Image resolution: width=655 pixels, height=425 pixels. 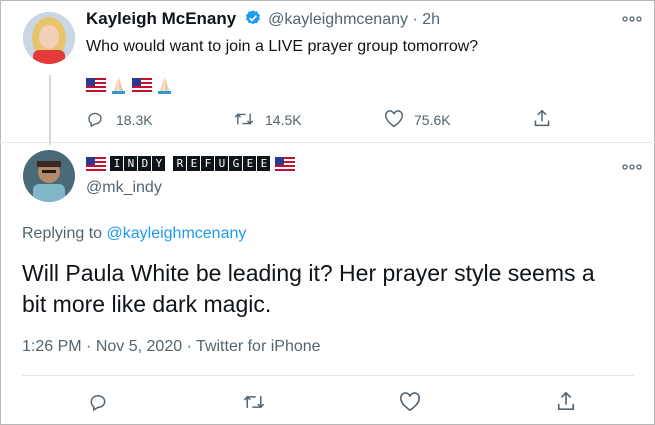 I want to click on reply-display-name: INDY REFUGEE, so click(x=190, y=164).